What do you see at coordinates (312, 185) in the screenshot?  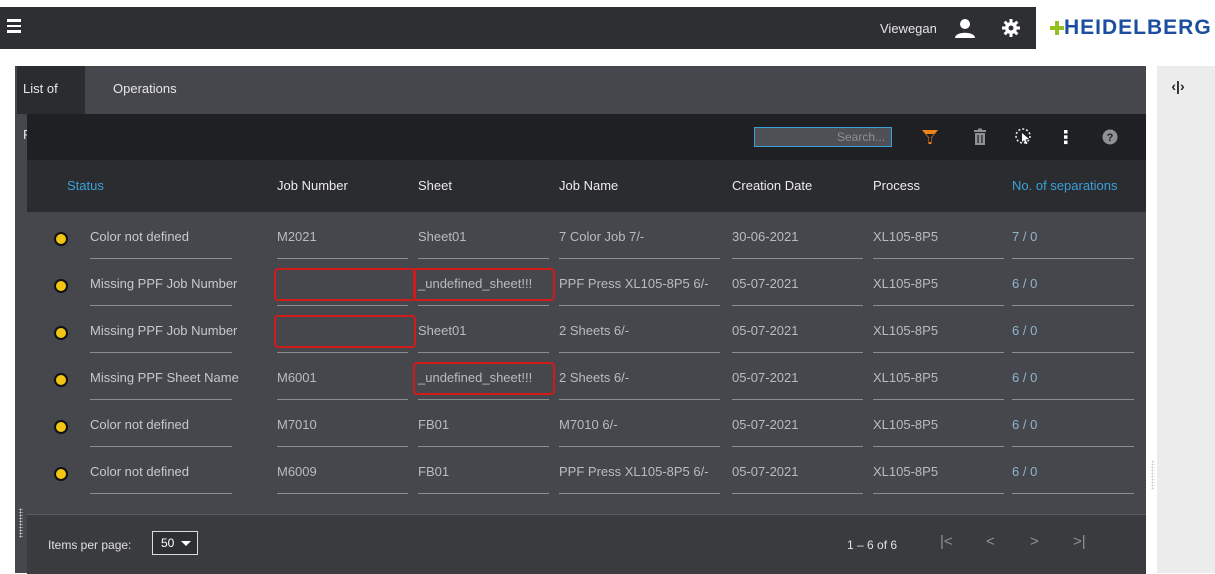 I see `column-header-job-number: Job Number` at bounding box center [312, 185].